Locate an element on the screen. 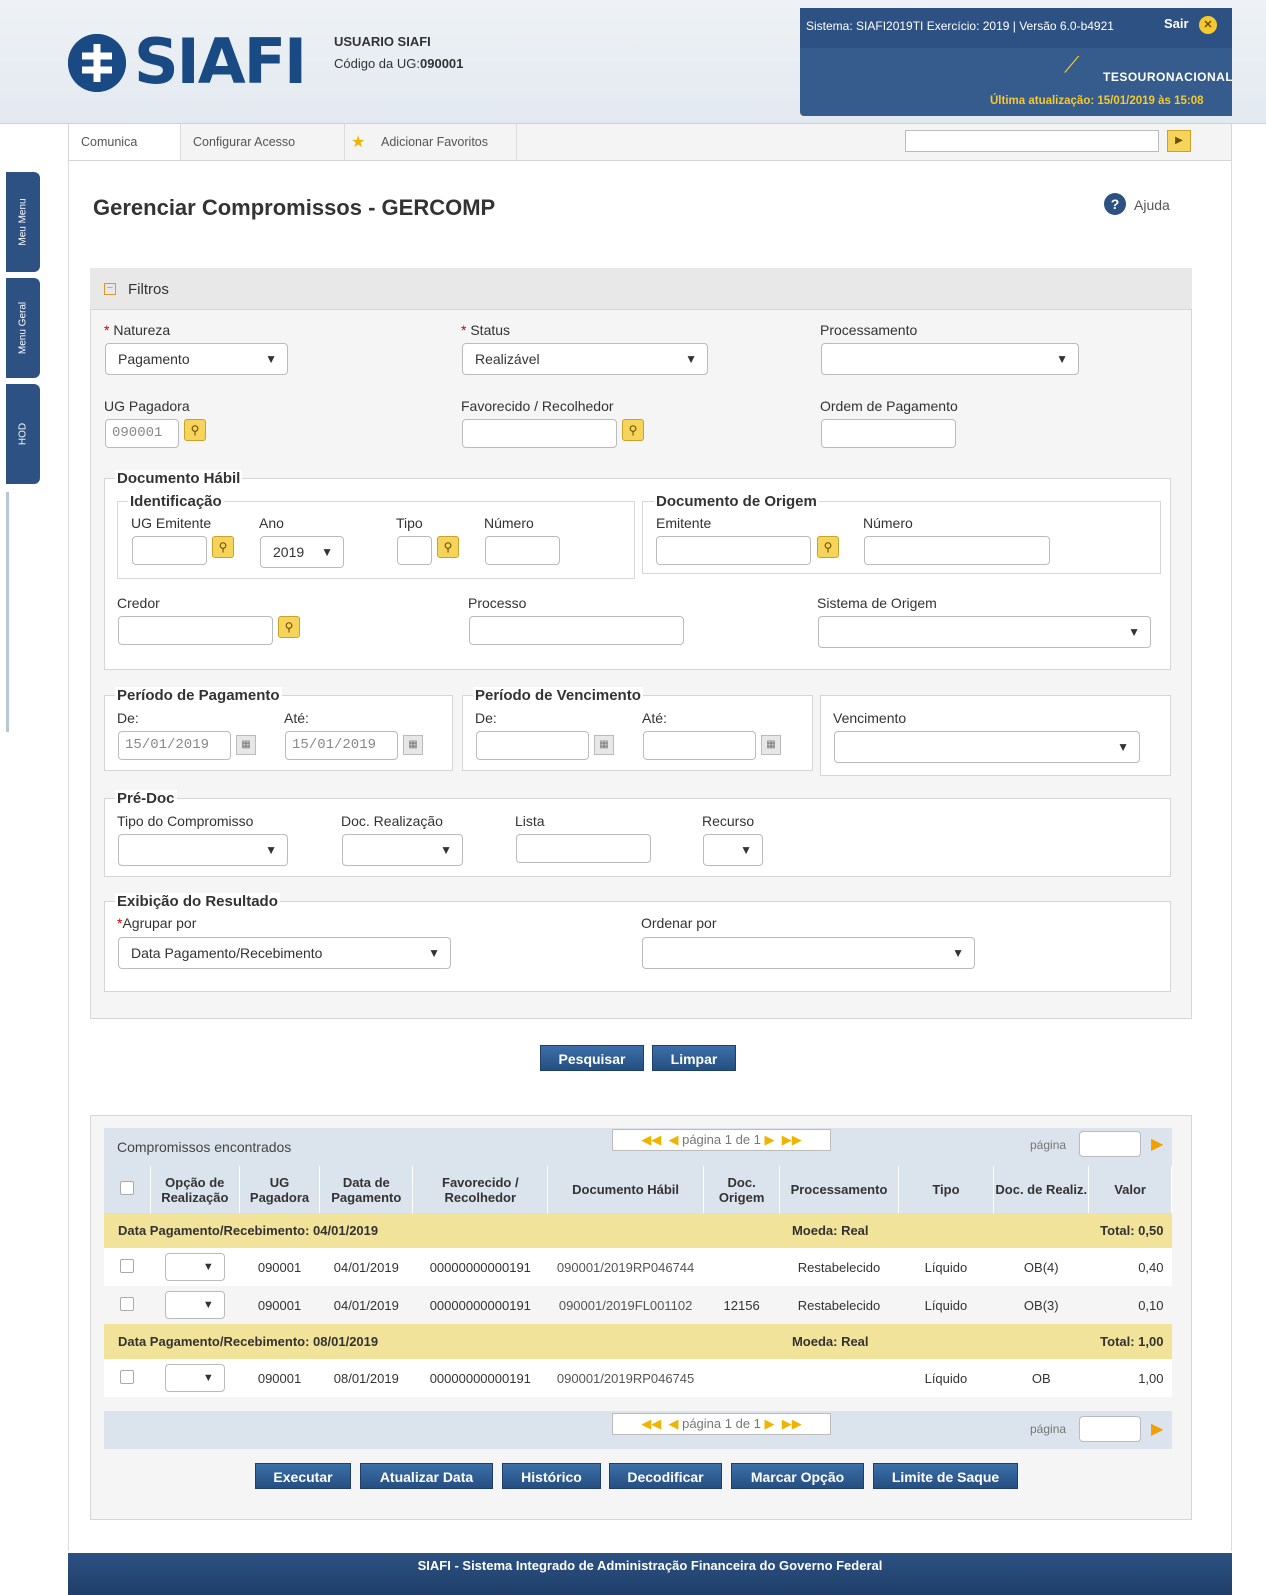 This screenshot has height=1595, width=1266. atualizar-data-button: Atualizar Data is located at coordinates (426, 1476).